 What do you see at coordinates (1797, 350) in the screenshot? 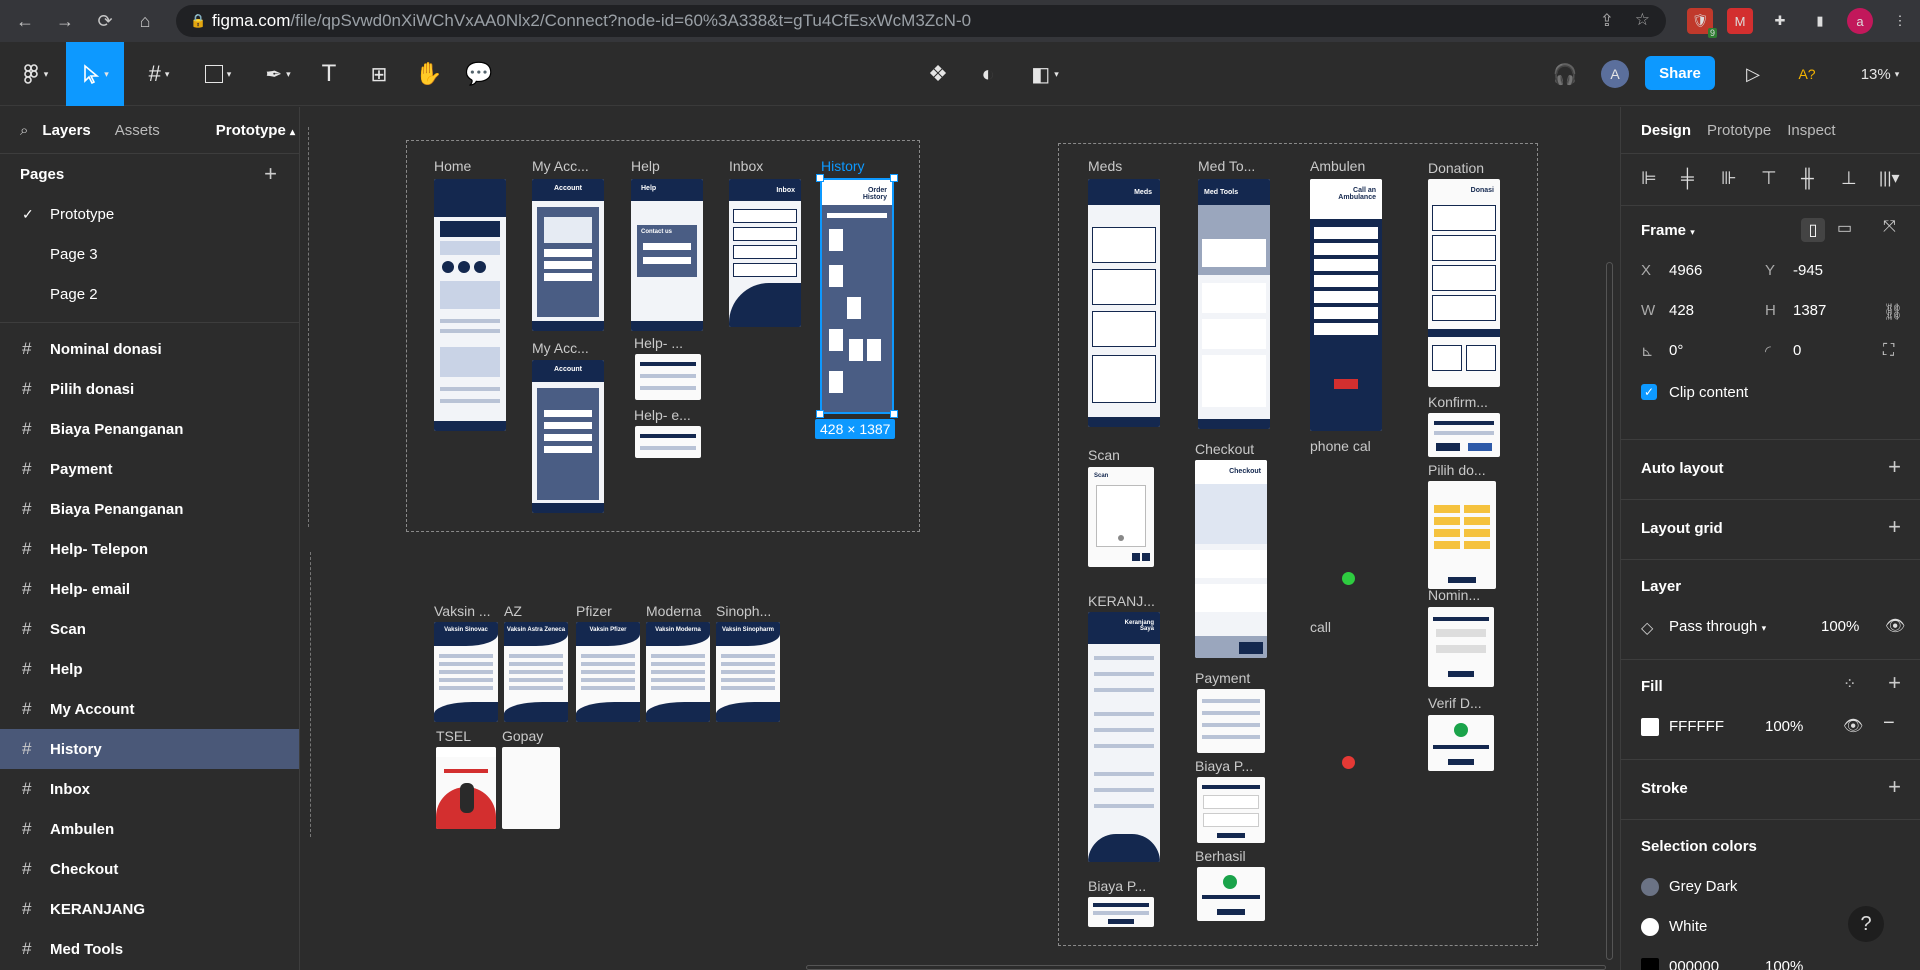
I see `radius-input: 0` at bounding box center [1797, 350].